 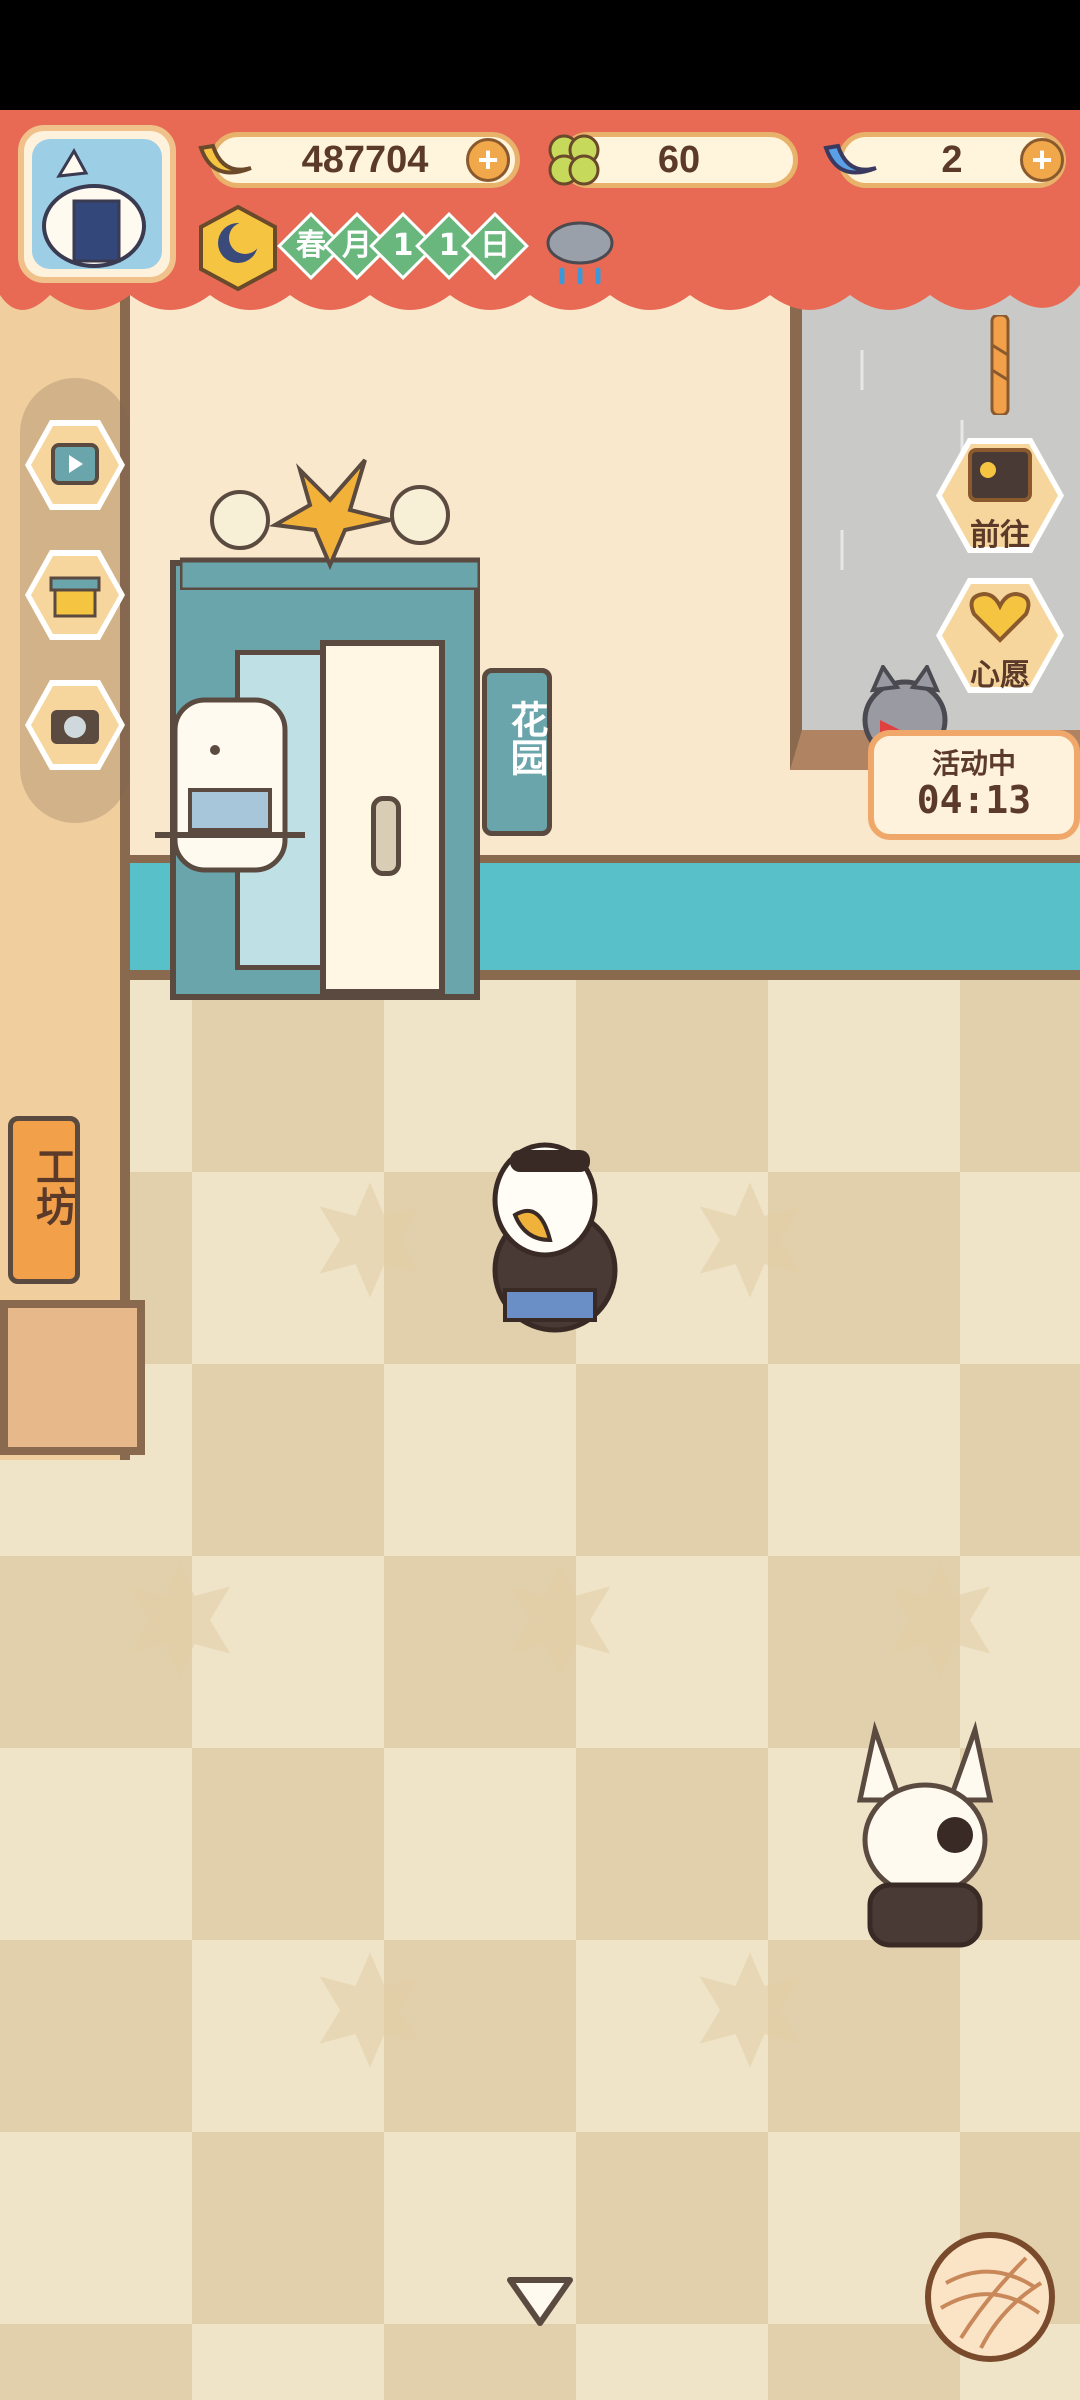 What do you see at coordinates (72, 1377) in the screenshot?
I see `left-pillar-base` at bounding box center [72, 1377].